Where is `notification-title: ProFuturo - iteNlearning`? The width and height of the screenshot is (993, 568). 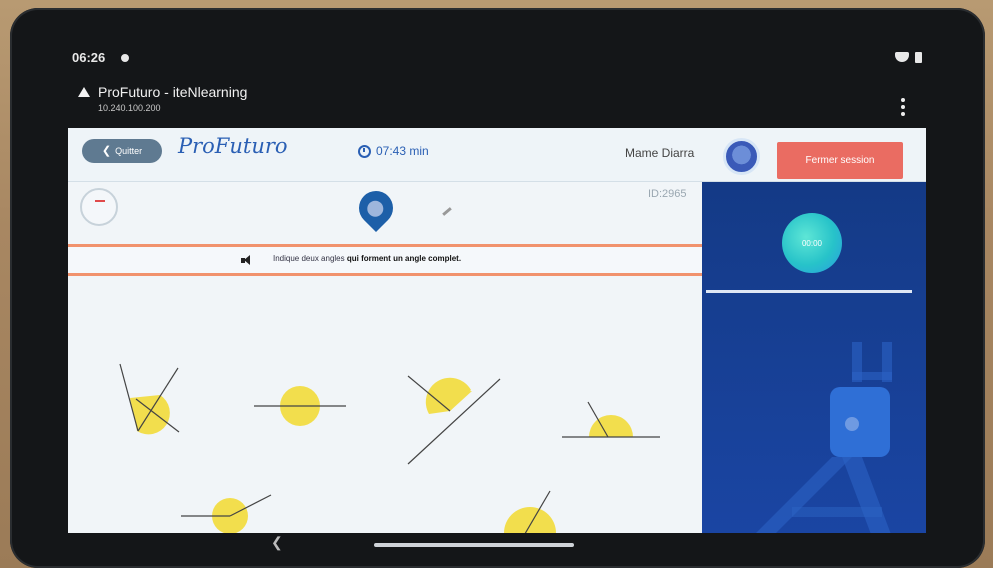
notification-title: ProFuturo - iteNlearning is located at coordinates (173, 92).